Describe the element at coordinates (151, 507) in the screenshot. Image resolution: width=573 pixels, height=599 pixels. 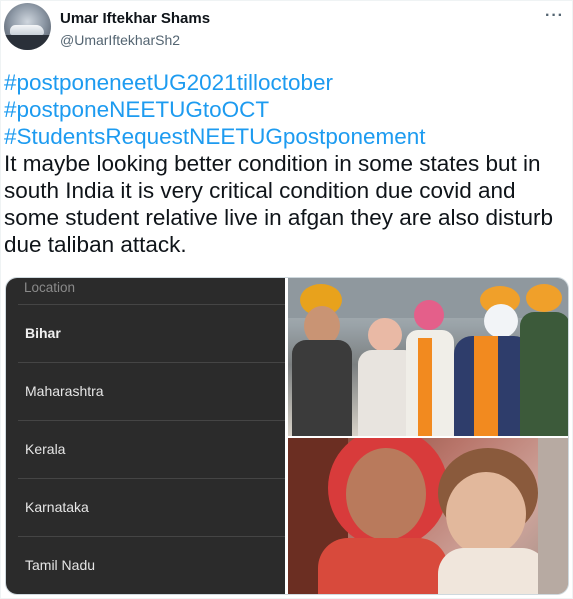
I see `location-item: Karnataka` at that location.